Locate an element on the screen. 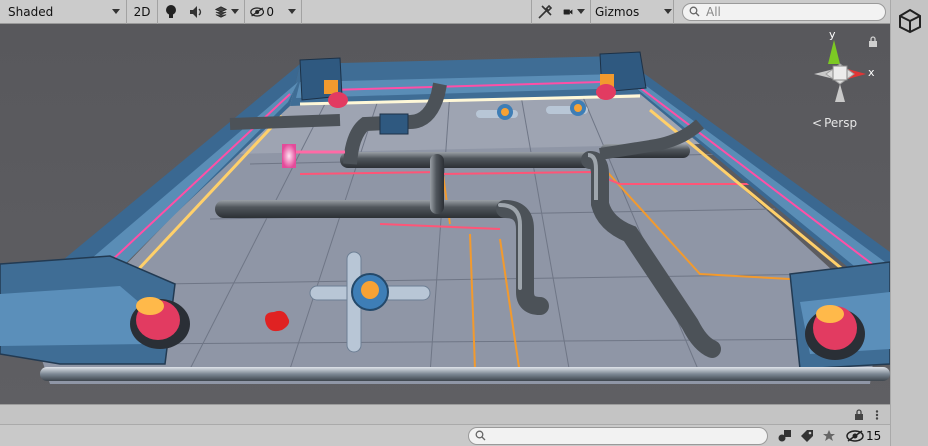 The height and width of the screenshot is (446, 928). lightbulb-icon is located at coordinates (171, 11).